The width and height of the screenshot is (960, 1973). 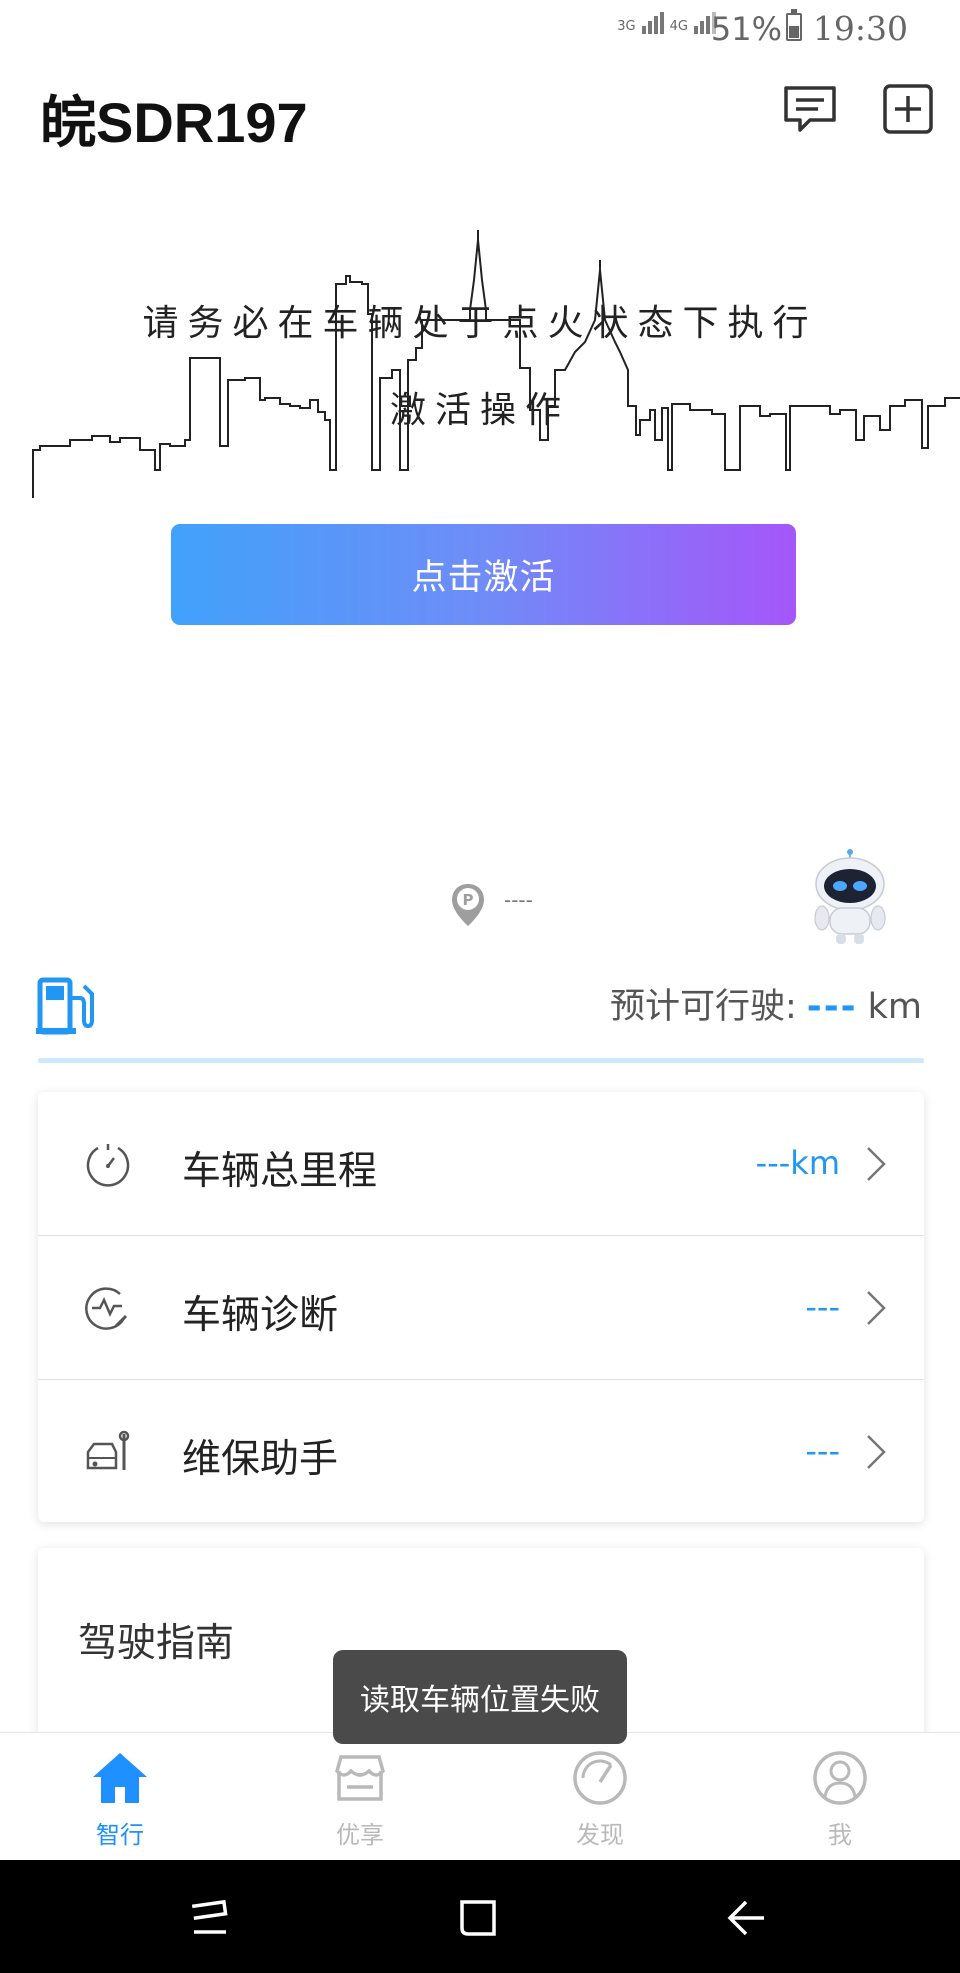 I want to click on tab-faxian: 发现, so click(x=600, y=1803).